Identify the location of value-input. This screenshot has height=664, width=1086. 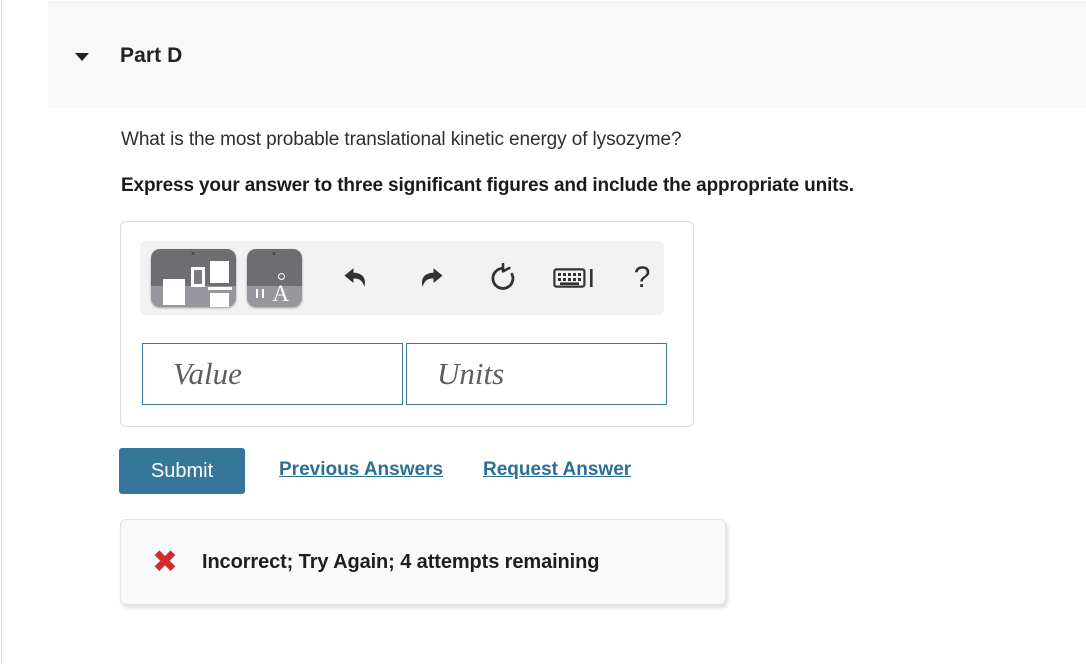
(272, 374).